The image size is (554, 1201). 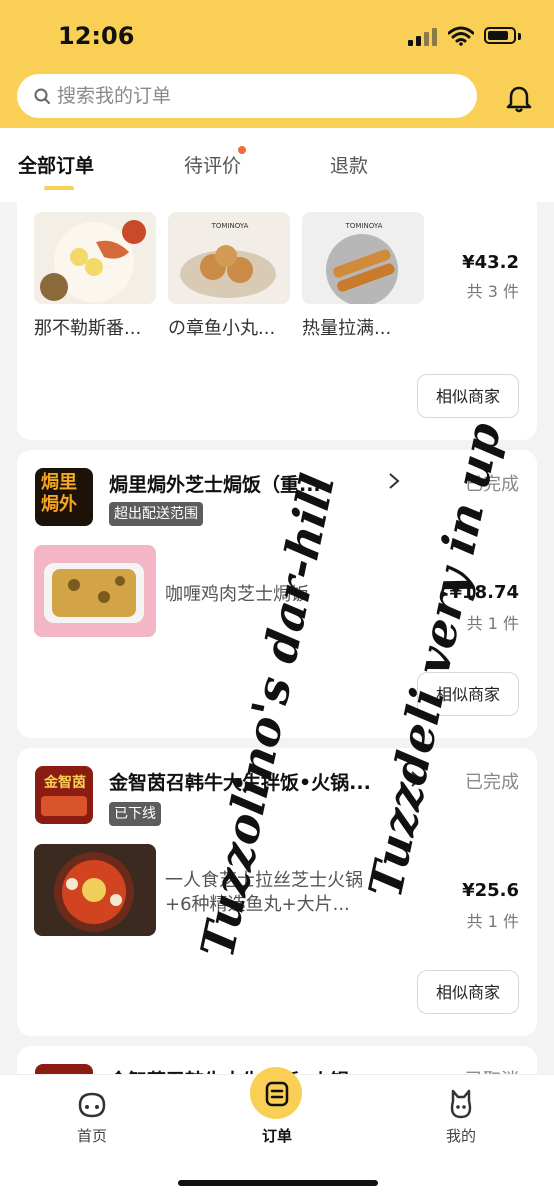 I want to click on nav-orders-label: 订单, so click(x=276, y=1136).